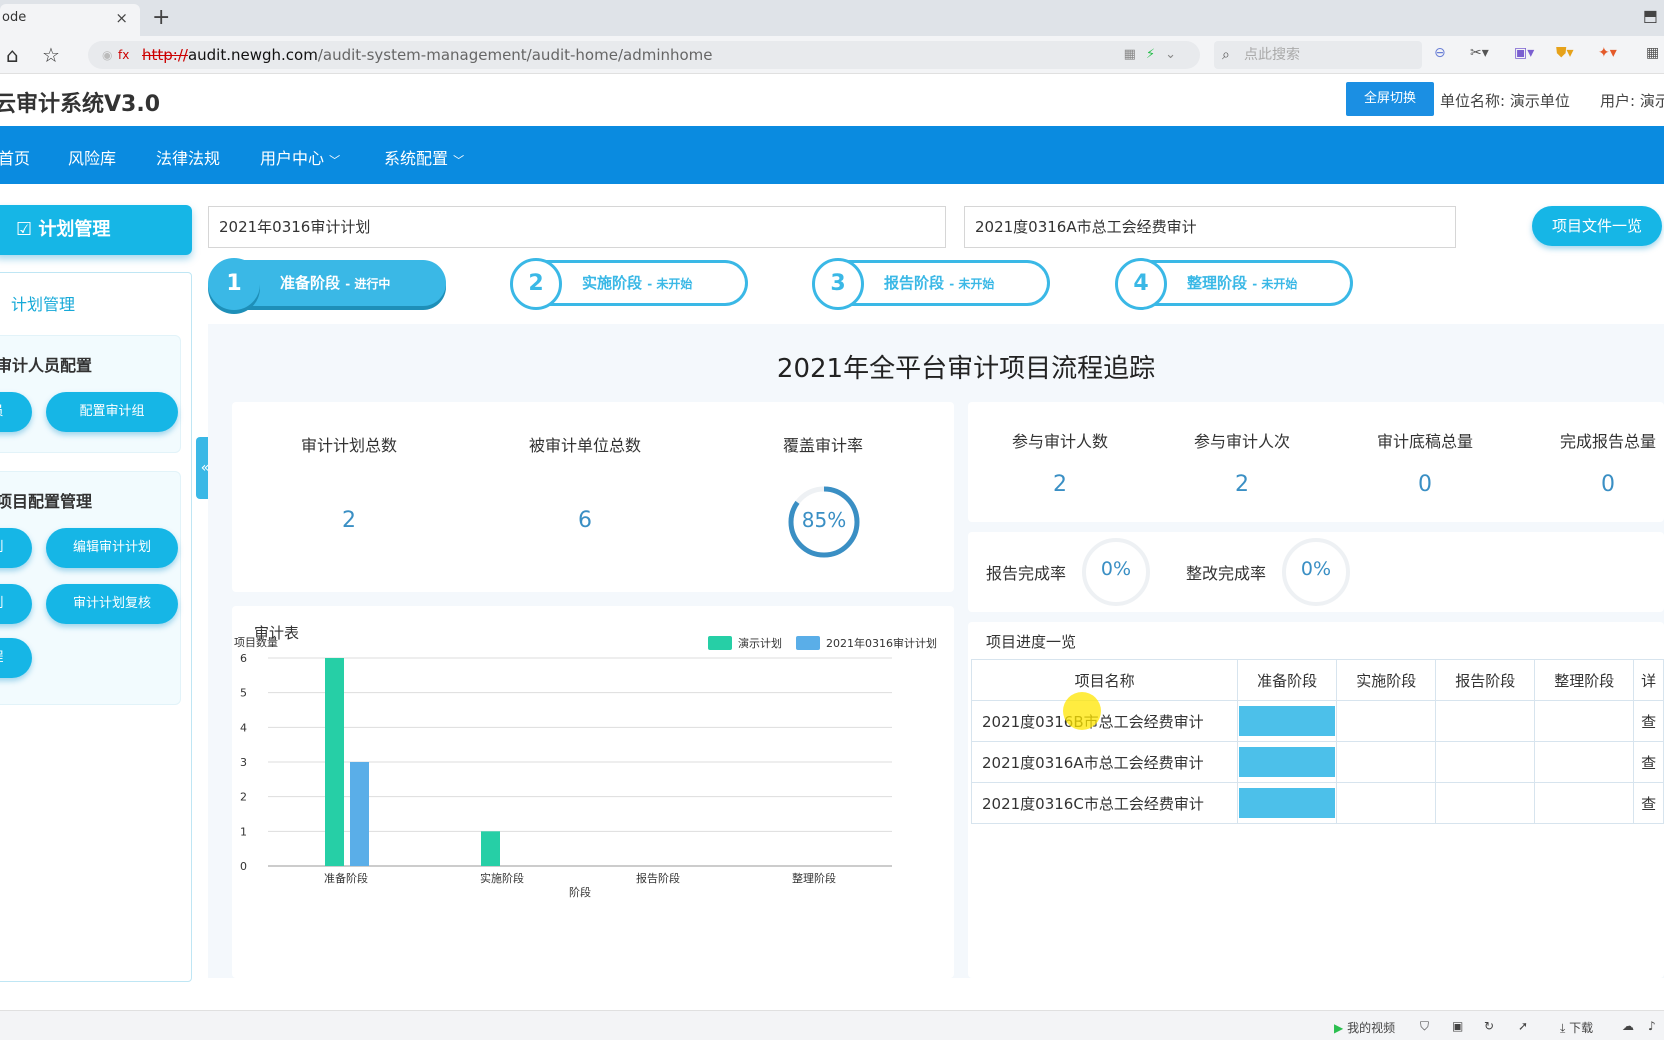 Image resolution: width=1664 pixels, height=1040 pixels. What do you see at coordinates (824, 520) in the screenshot?
I see `coverage-value: 85%` at bounding box center [824, 520].